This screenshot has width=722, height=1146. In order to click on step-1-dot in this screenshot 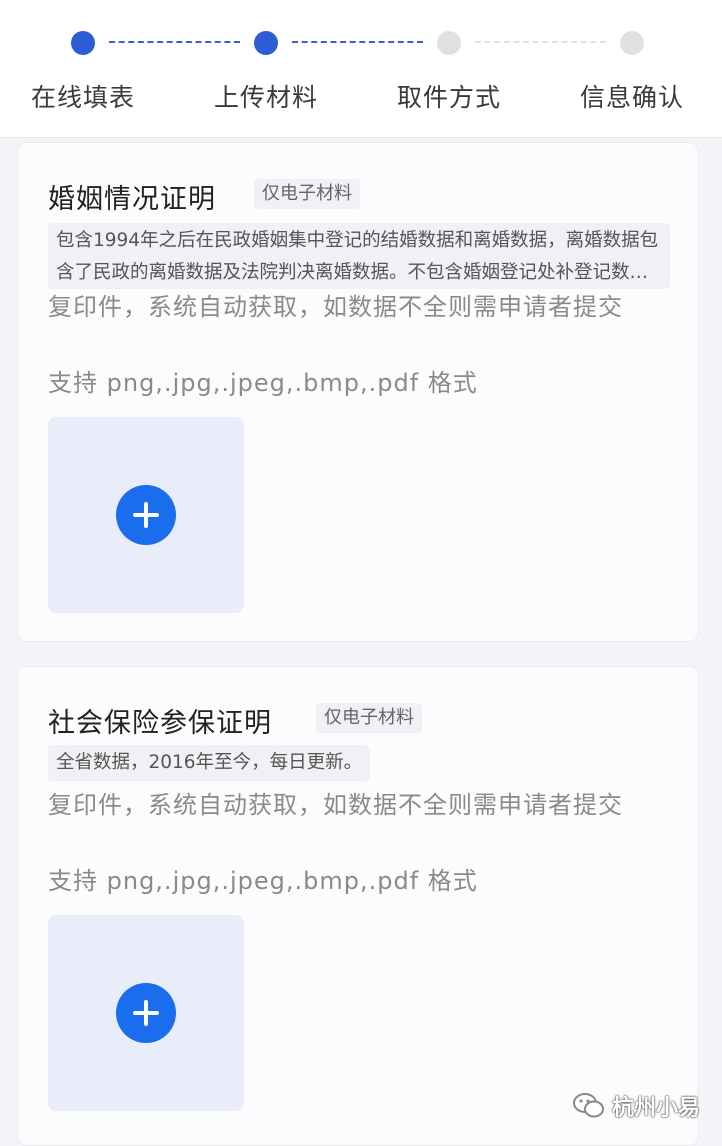, I will do `click(83, 43)`.